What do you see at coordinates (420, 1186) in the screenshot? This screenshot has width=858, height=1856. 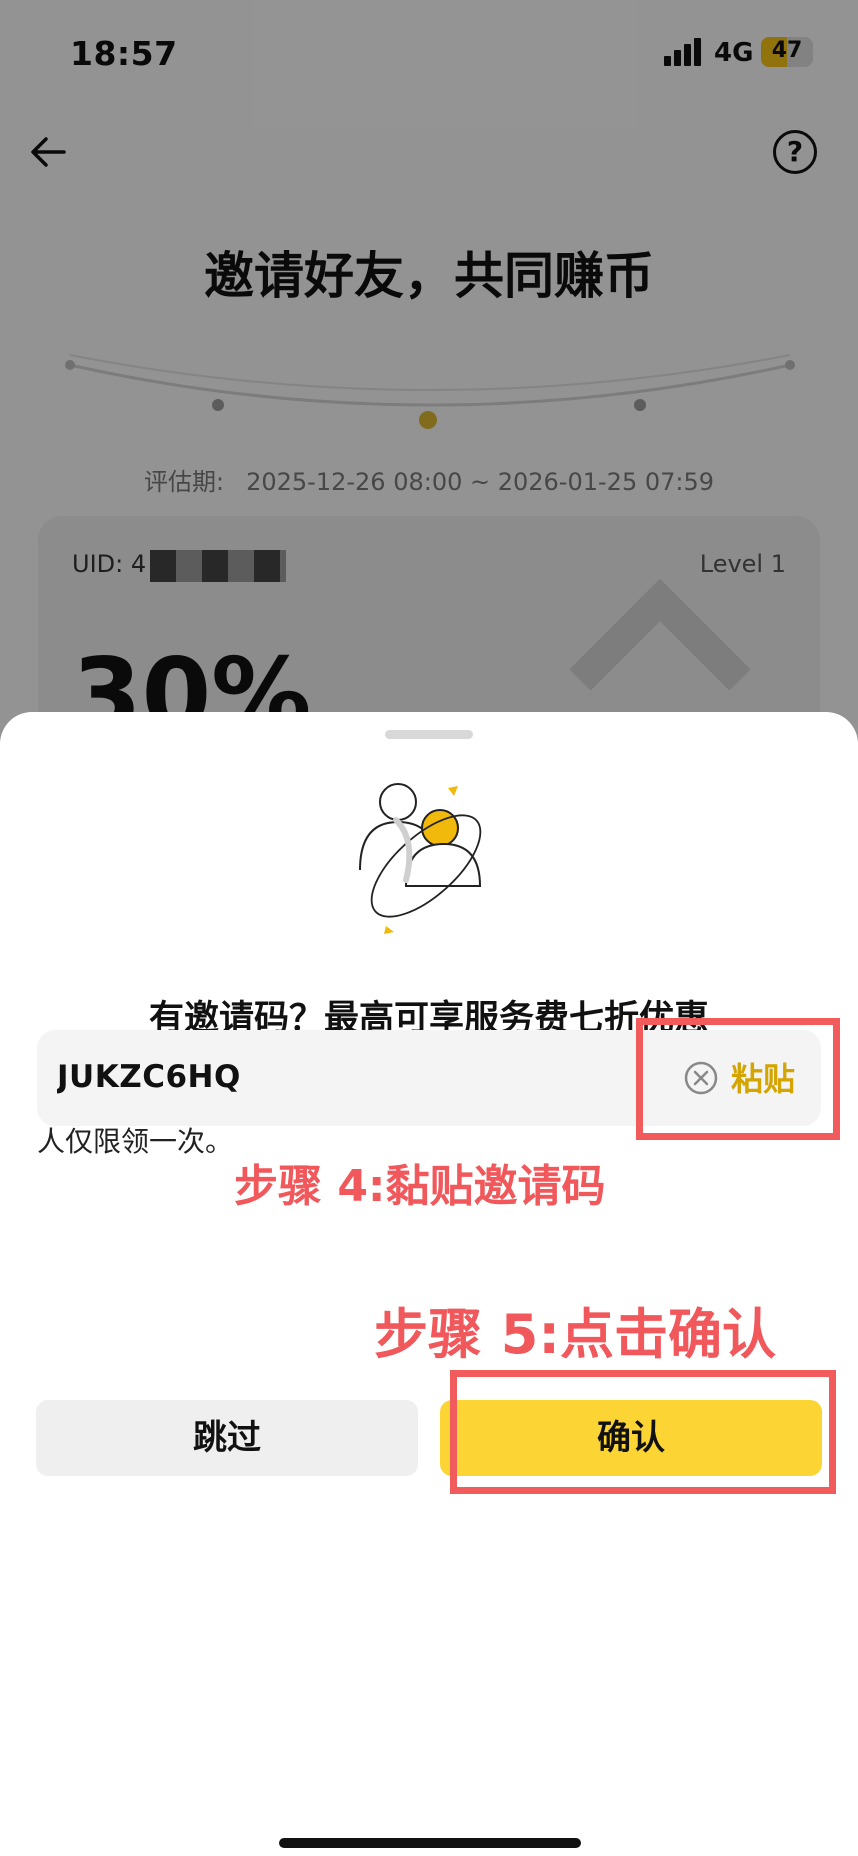 I see `annotation-step4: 步骤 4:黏贴邀请码` at bounding box center [420, 1186].